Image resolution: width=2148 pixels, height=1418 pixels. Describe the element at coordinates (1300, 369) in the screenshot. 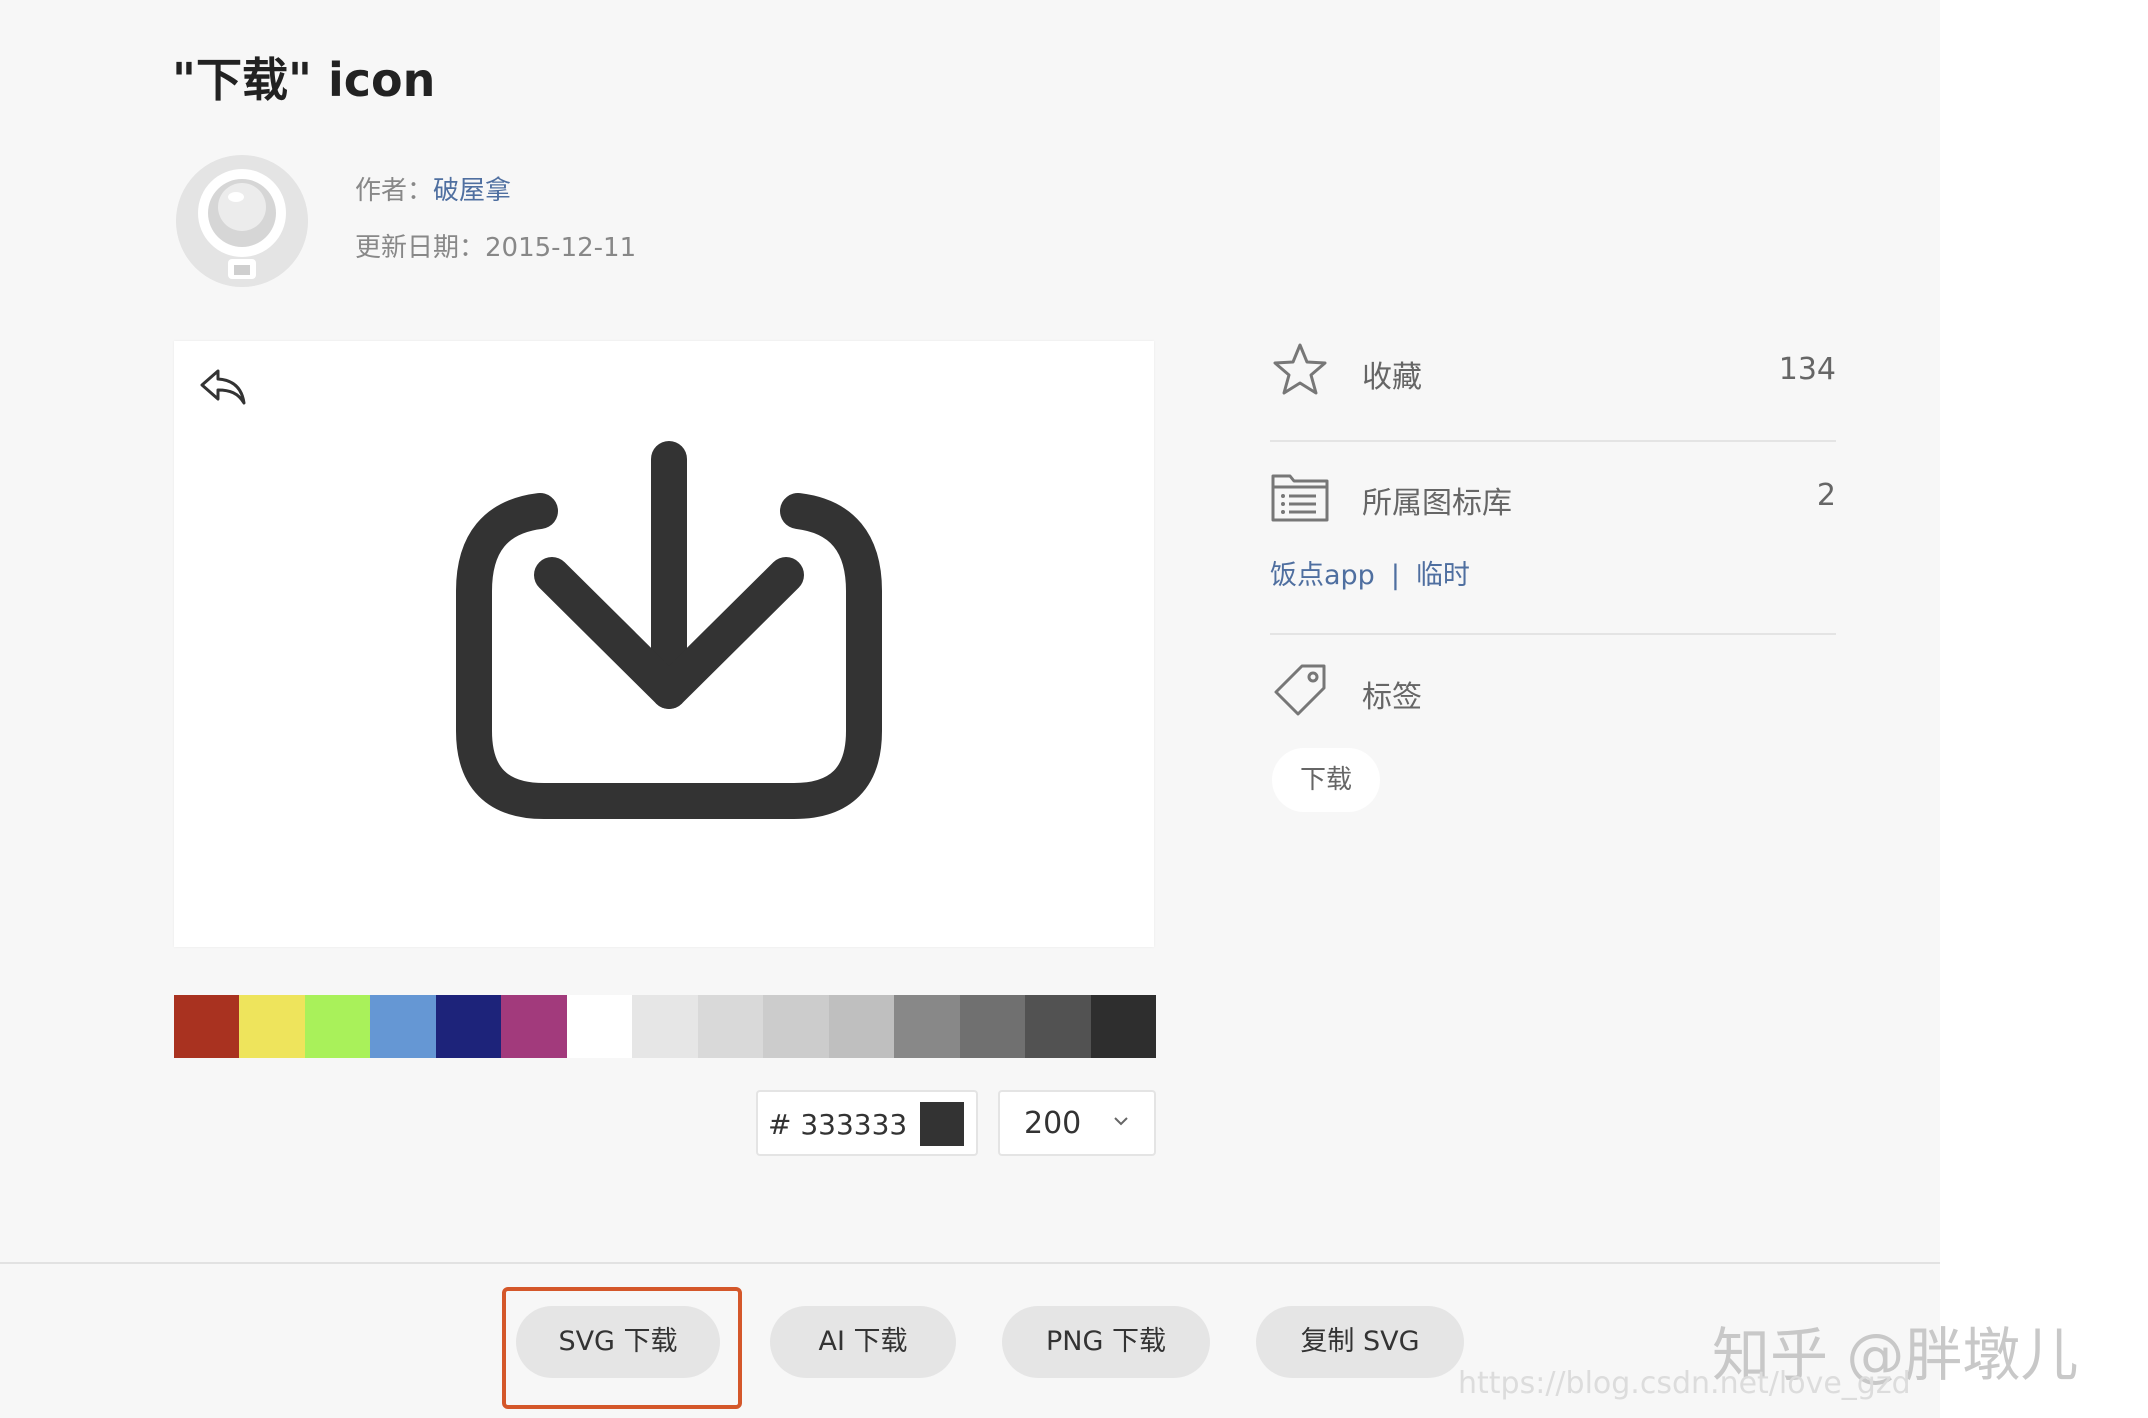

I see `star-icon` at that location.